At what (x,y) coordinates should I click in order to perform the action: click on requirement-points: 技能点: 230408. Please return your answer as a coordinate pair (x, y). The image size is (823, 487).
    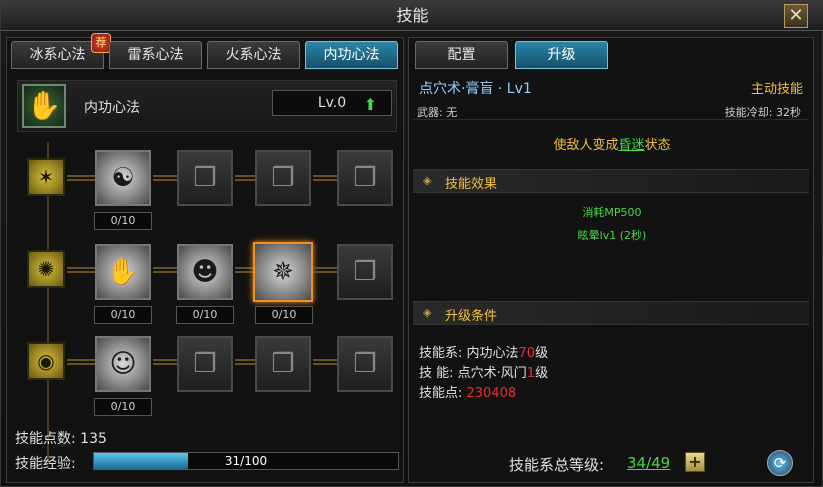
    Looking at the image, I should click on (467, 391).